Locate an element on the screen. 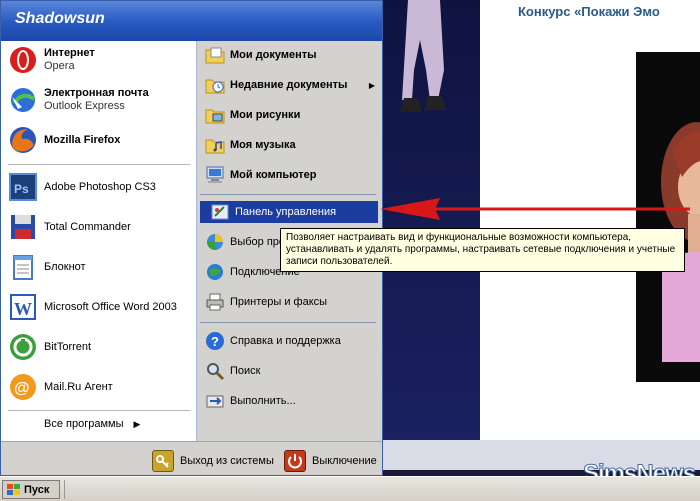 The width and height of the screenshot is (700, 501). all-programs-button: Все программы ▶ is located at coordinates (92, 424).